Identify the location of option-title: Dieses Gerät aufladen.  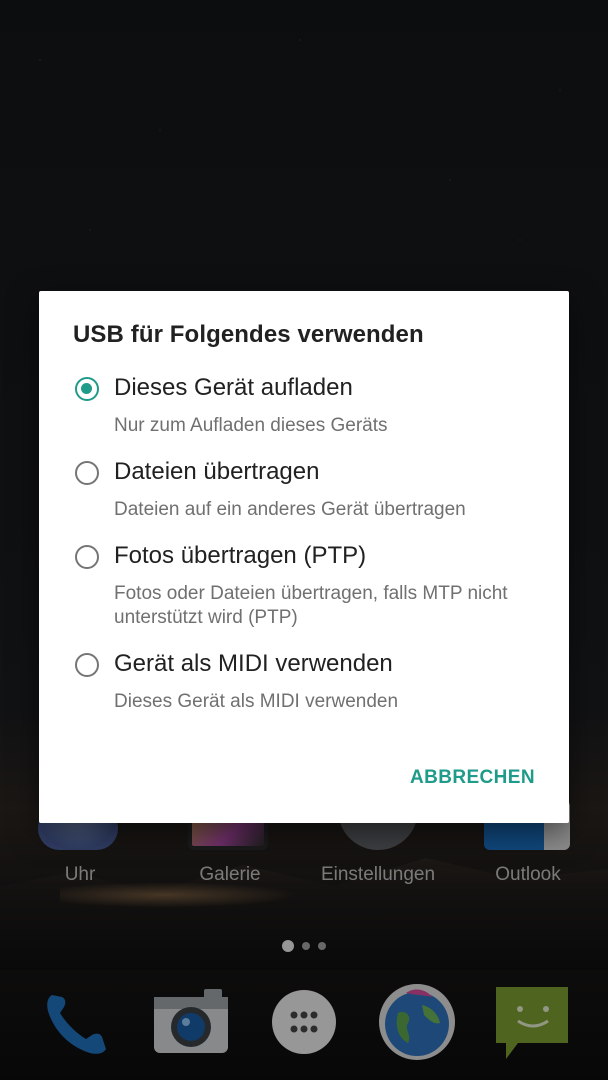
(233, 387).